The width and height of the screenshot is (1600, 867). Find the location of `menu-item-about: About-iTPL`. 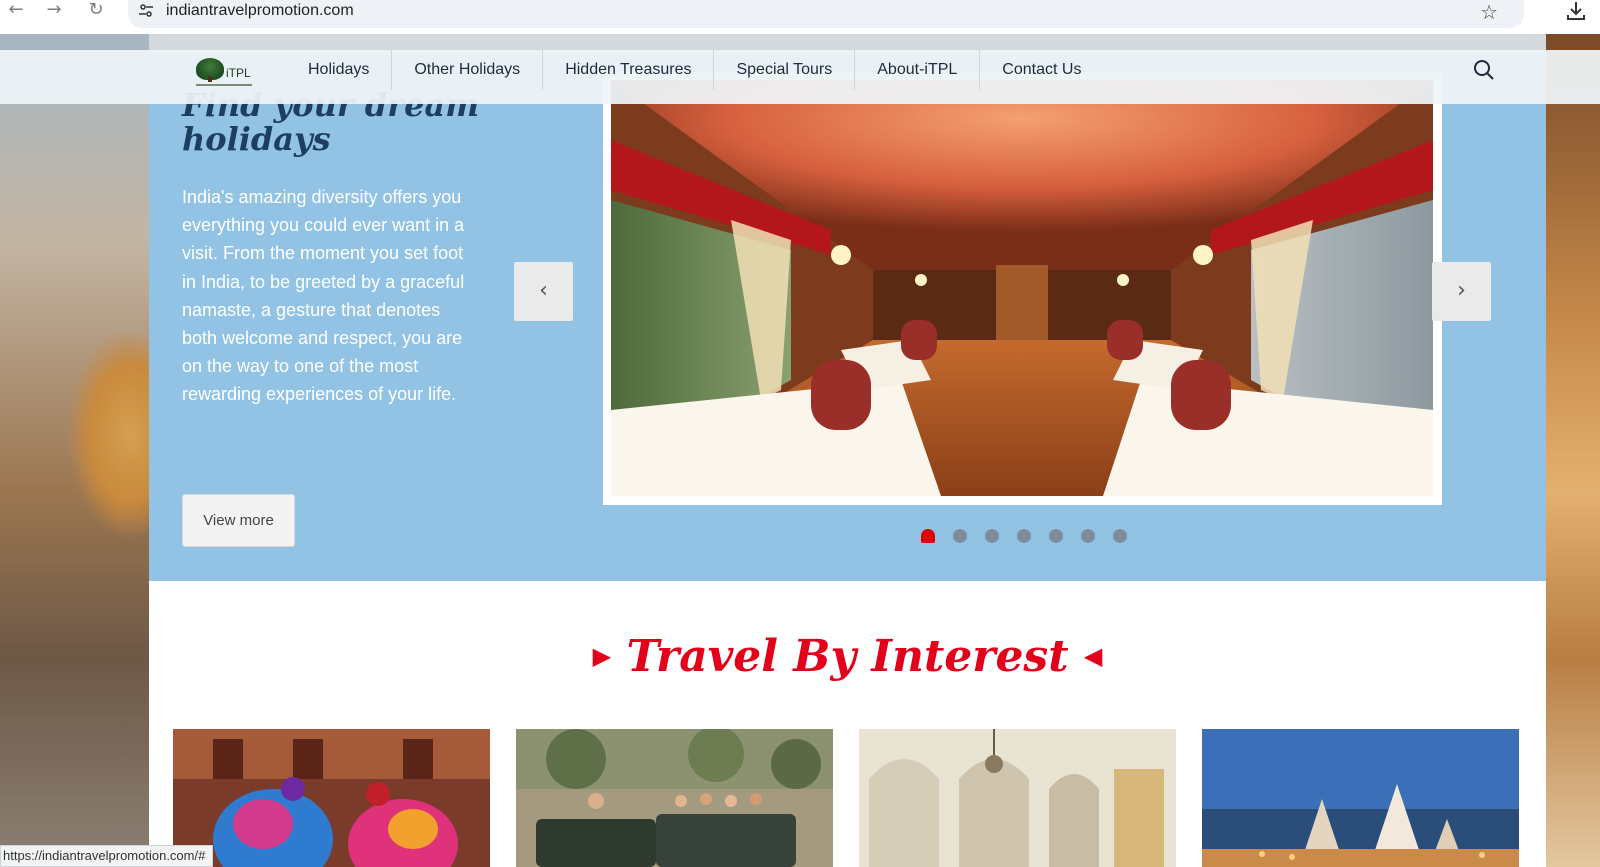

menu-item-about: About-iTPL is located at coordinates (916, 70).